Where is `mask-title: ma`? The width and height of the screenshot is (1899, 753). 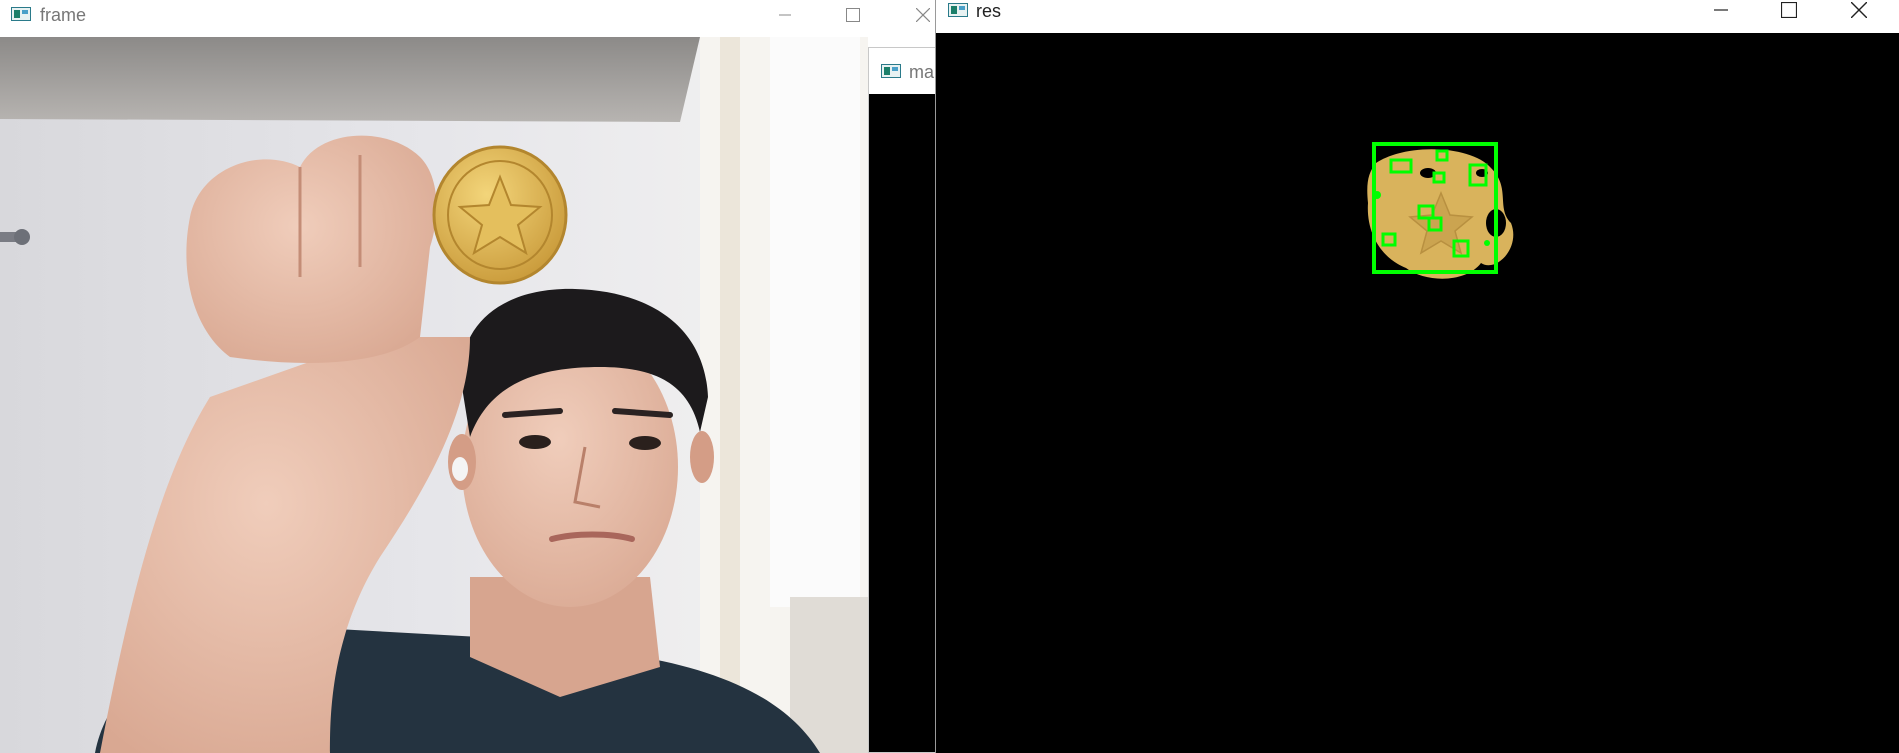 mask-title: ma is located at coordinates (922, 72).